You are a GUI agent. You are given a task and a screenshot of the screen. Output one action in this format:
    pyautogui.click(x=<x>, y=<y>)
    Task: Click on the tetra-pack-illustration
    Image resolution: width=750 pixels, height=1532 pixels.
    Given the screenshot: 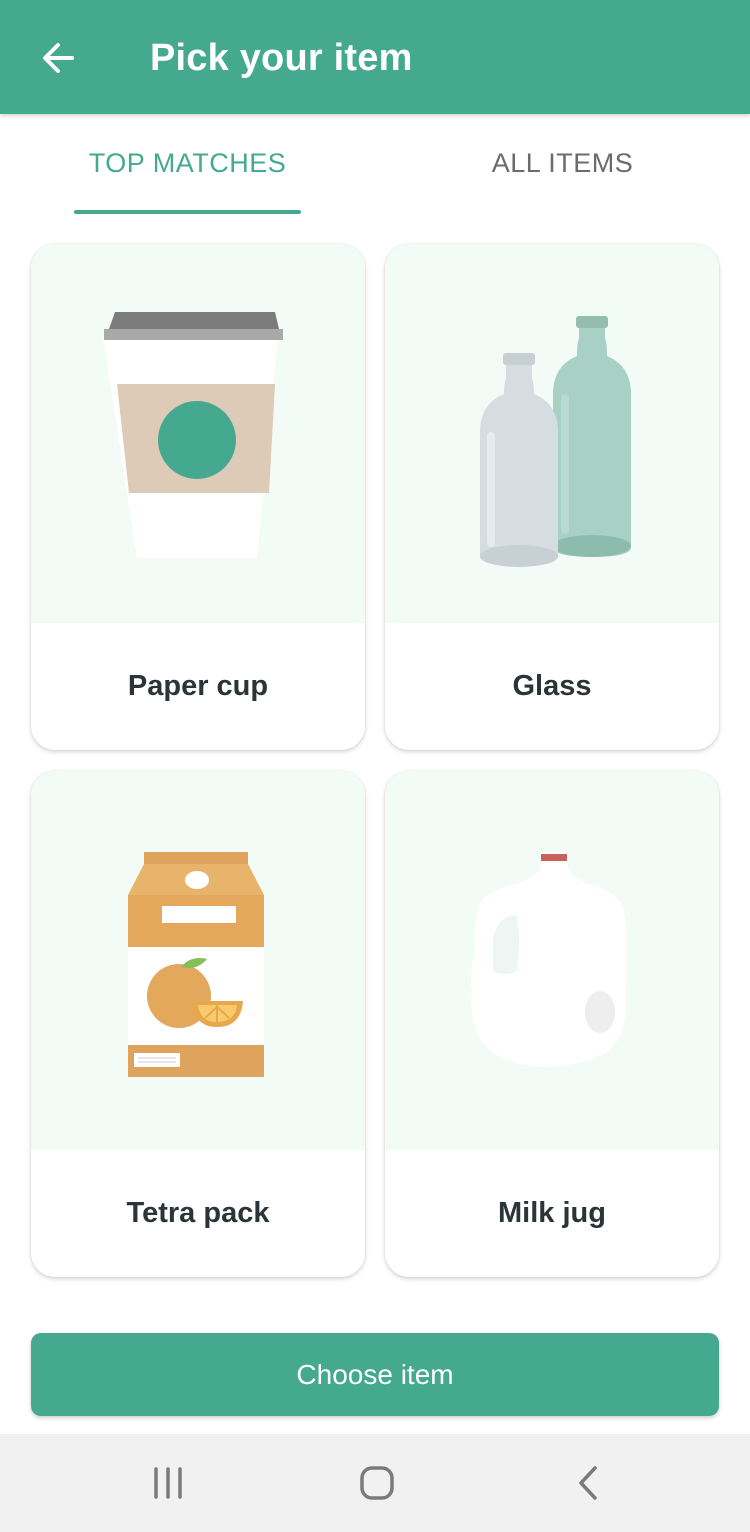 What is the action you would take?
    pyautogui.click(x=196, y=964)
    